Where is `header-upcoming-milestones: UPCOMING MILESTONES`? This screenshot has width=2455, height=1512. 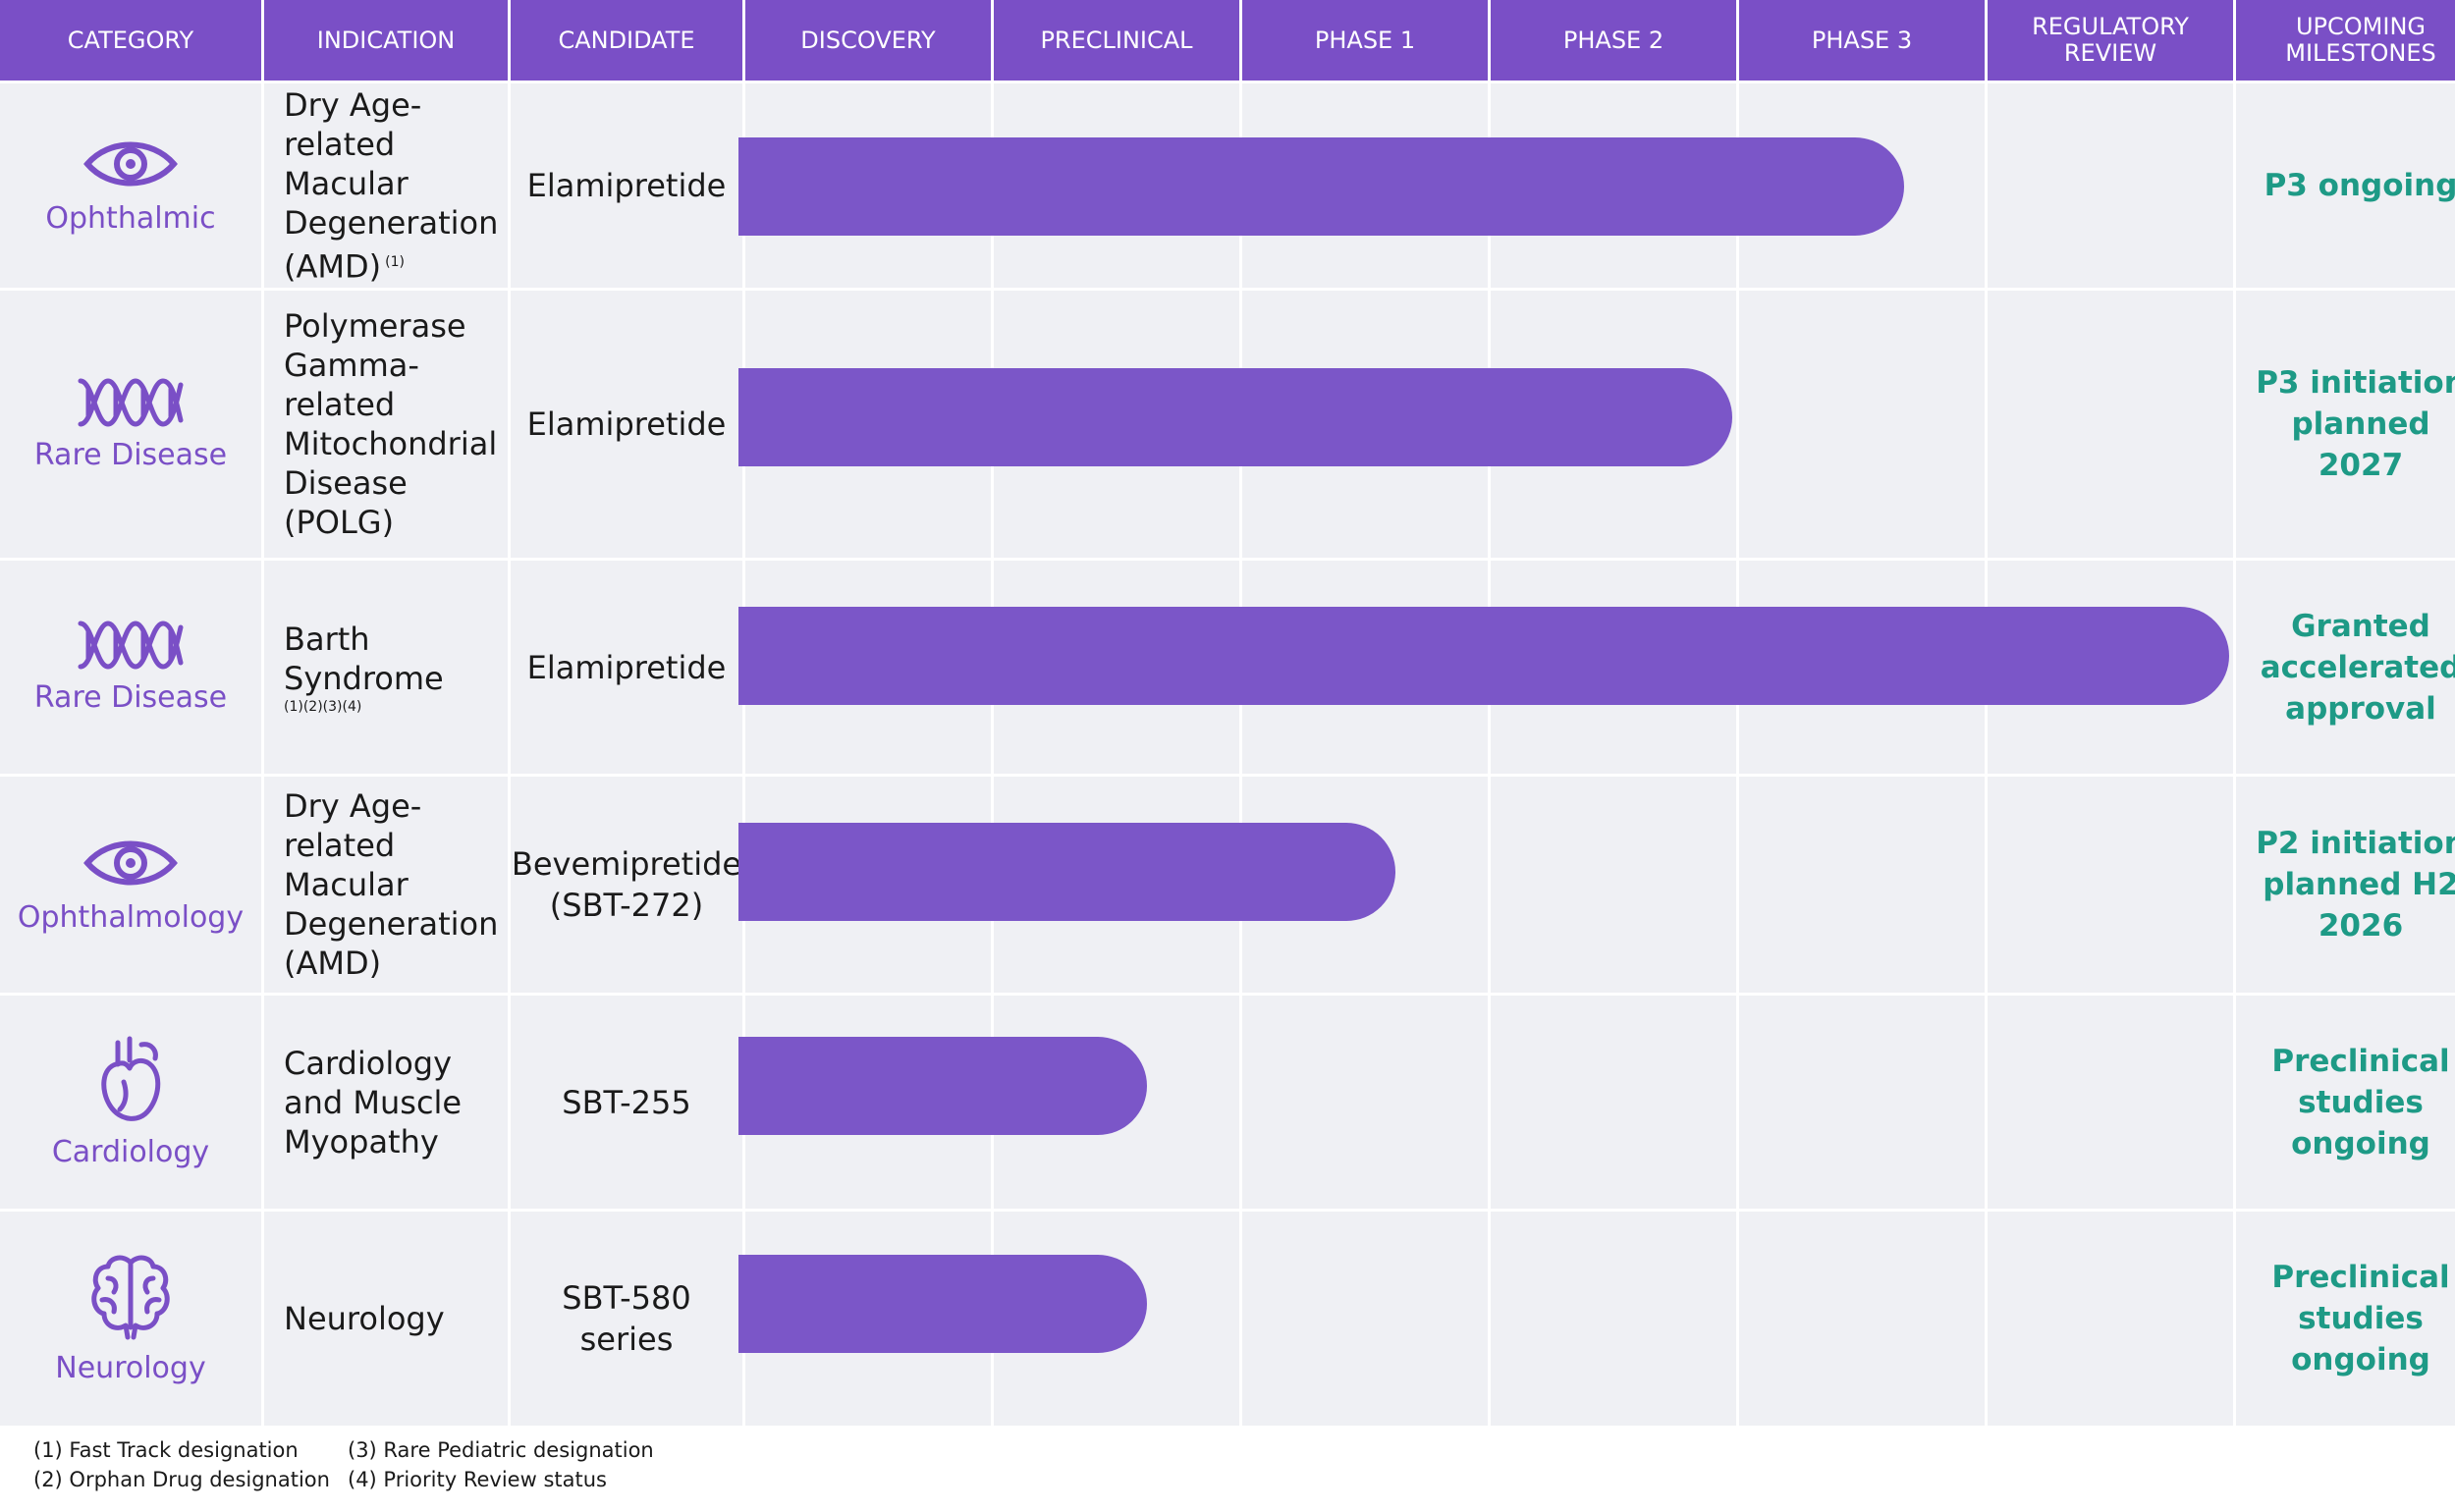 header-upcoming-milestones: UPCOMING MILESTONES is located at coordinates (2345, 40).